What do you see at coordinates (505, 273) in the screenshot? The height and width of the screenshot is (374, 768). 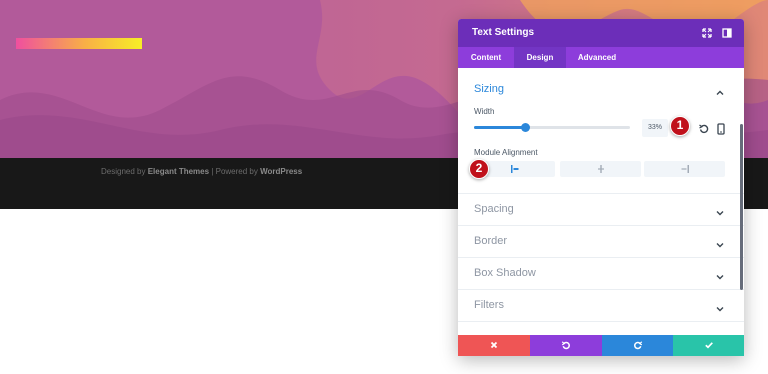 I see `box-shadow-section-title: Box Shadow` at bounding box center [505, 273].